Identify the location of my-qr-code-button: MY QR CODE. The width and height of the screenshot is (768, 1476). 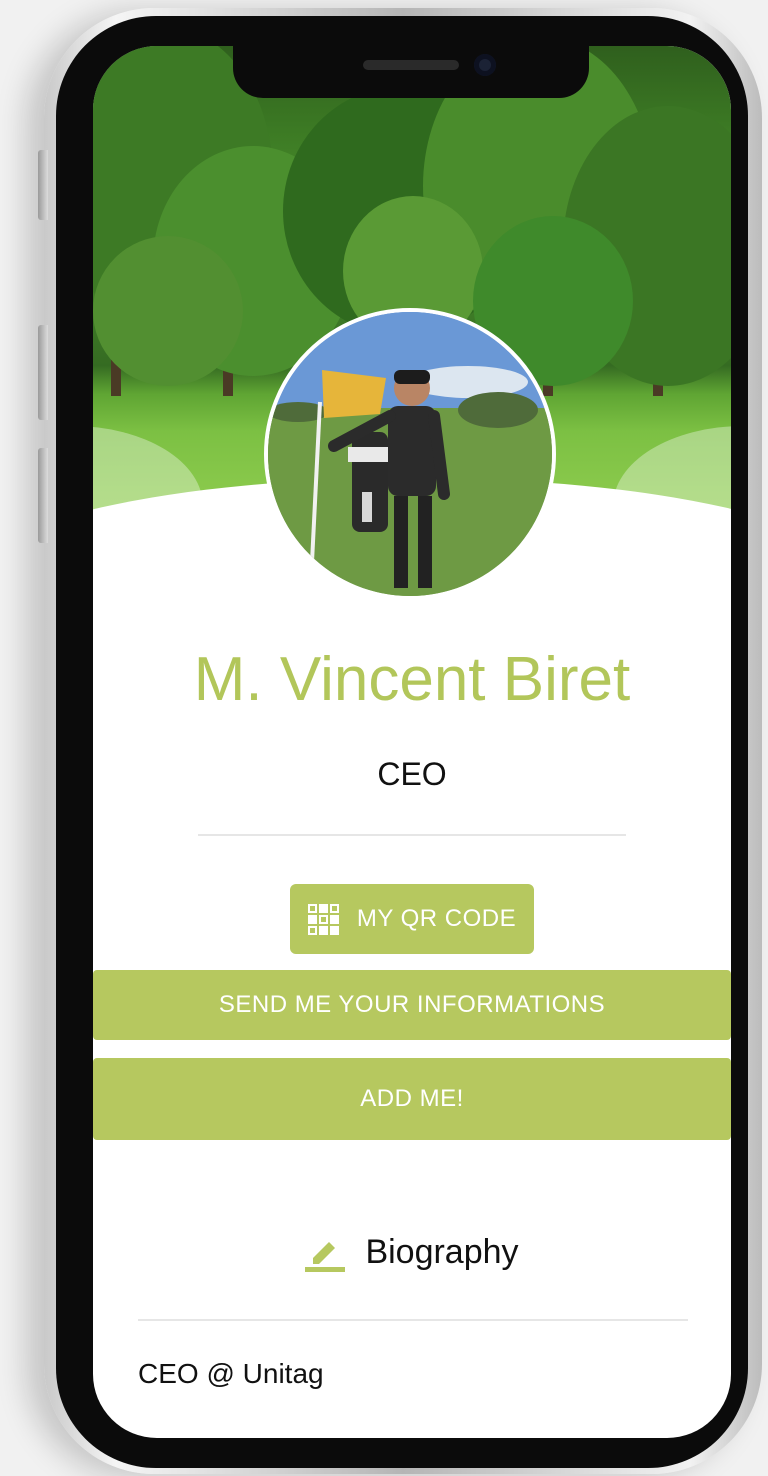
(412, 919).